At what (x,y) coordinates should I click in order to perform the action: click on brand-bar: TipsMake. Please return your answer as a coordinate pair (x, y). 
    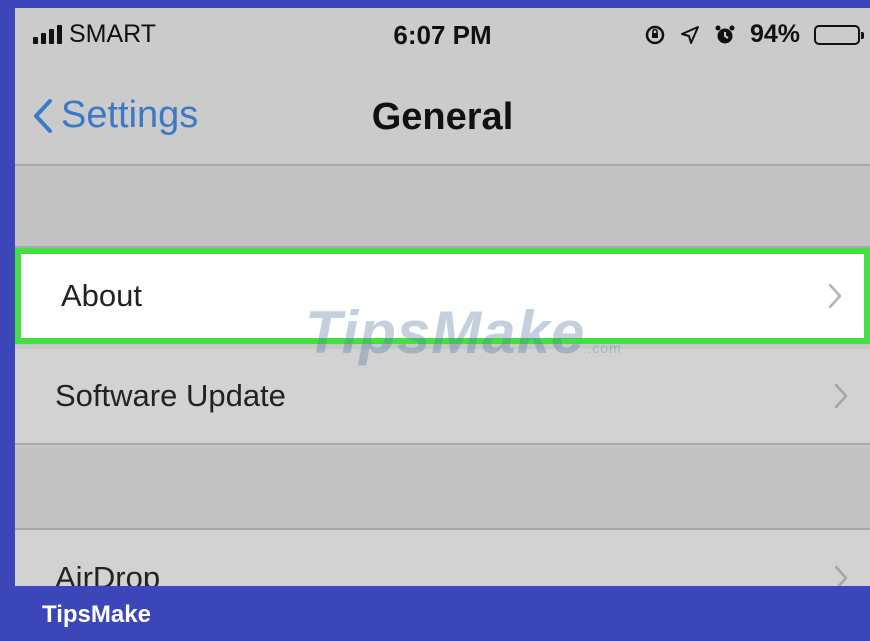
    Looking at the image, I should click on (435, 613).